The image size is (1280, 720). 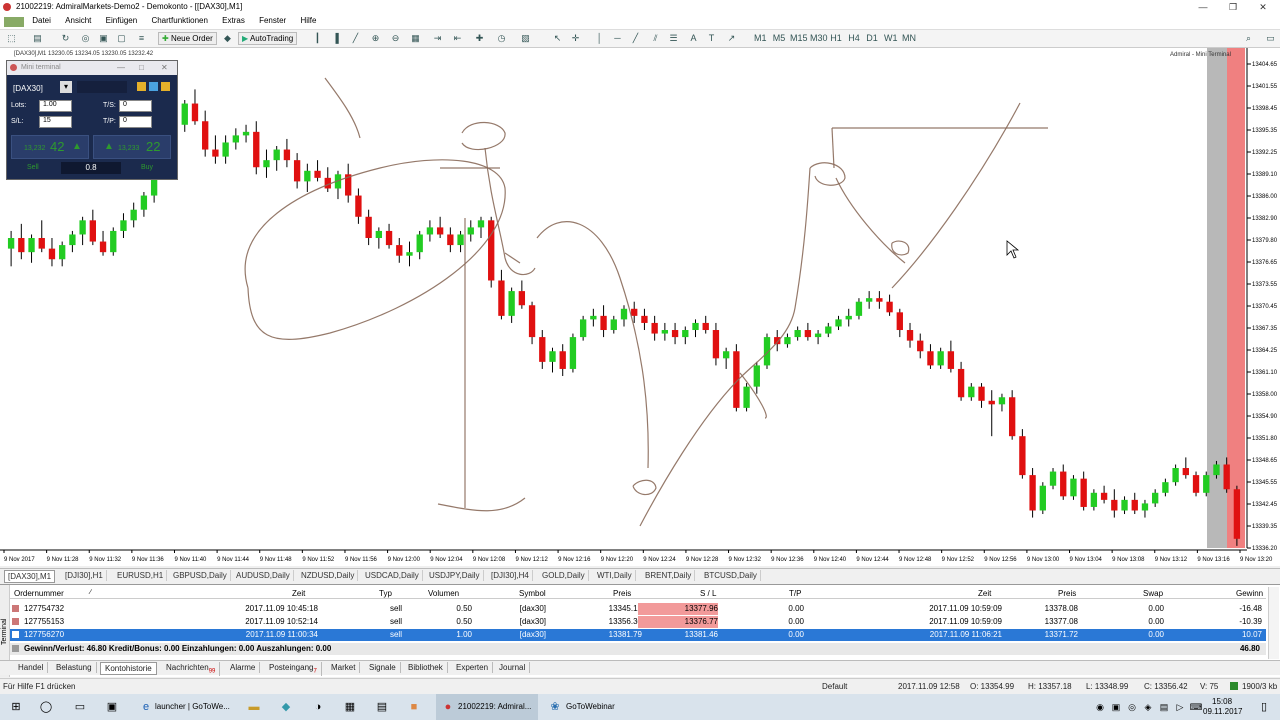 What do you see at coordinates (385, 593) in the screenshot?
I see `col-typ: Typ` at bounding box center [385, 593].